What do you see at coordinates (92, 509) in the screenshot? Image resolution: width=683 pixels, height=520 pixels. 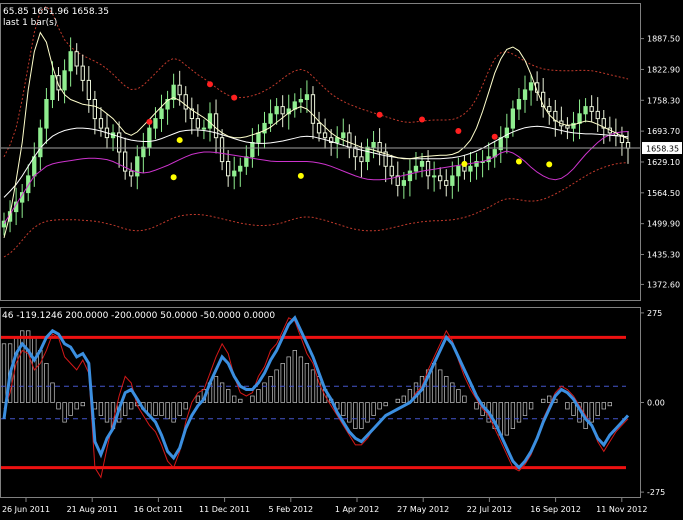 I see `x-axis-tick-label: 21 Aug 2011` at bounding box center [92, 509].